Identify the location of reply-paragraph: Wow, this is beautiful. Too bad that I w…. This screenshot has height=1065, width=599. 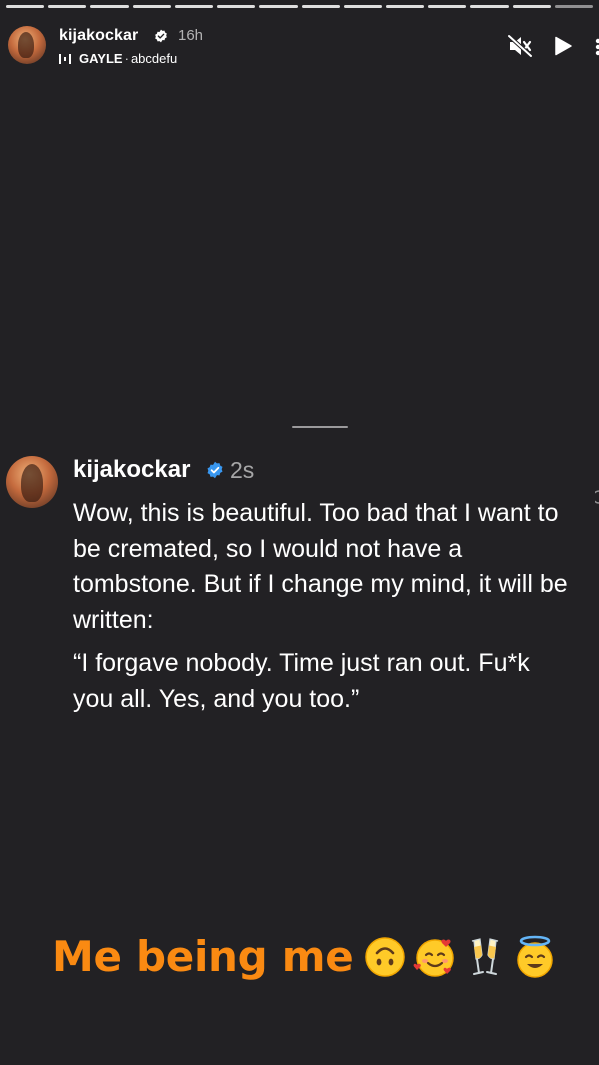
(320, 566).